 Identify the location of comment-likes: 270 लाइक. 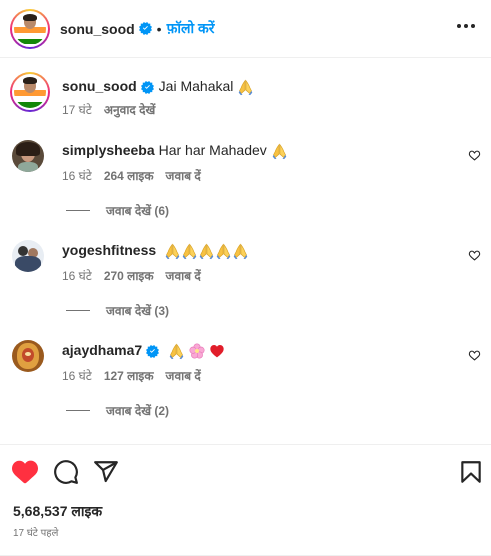
(129, 275).